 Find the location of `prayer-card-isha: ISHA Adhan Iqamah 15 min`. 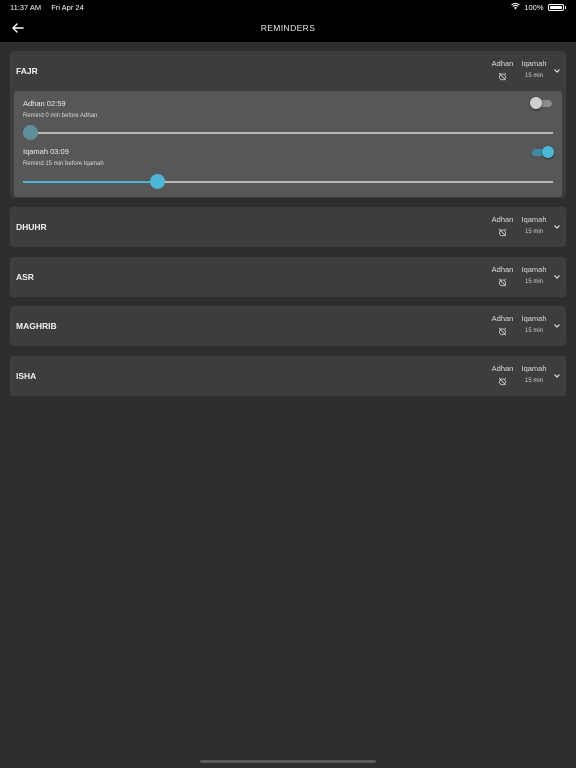

prayer-card-isha: ISHA Adhan Iqamah 15 min is located at coordinates (288, 376).